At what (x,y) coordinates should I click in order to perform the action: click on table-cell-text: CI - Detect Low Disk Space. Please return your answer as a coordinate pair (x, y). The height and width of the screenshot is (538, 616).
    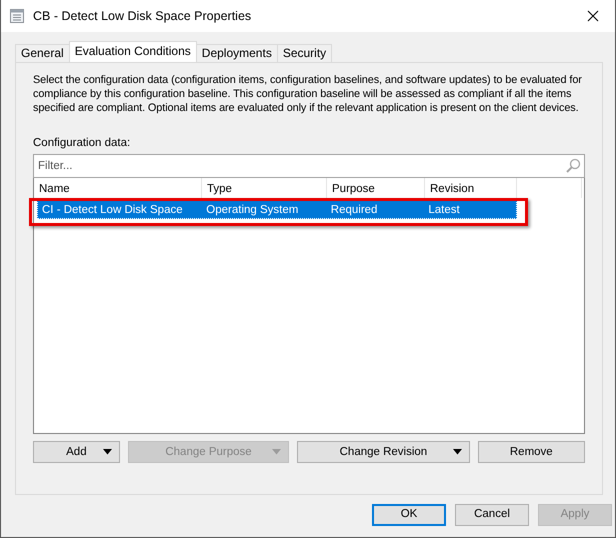
    Looking at the image, I should click on (112, 210).